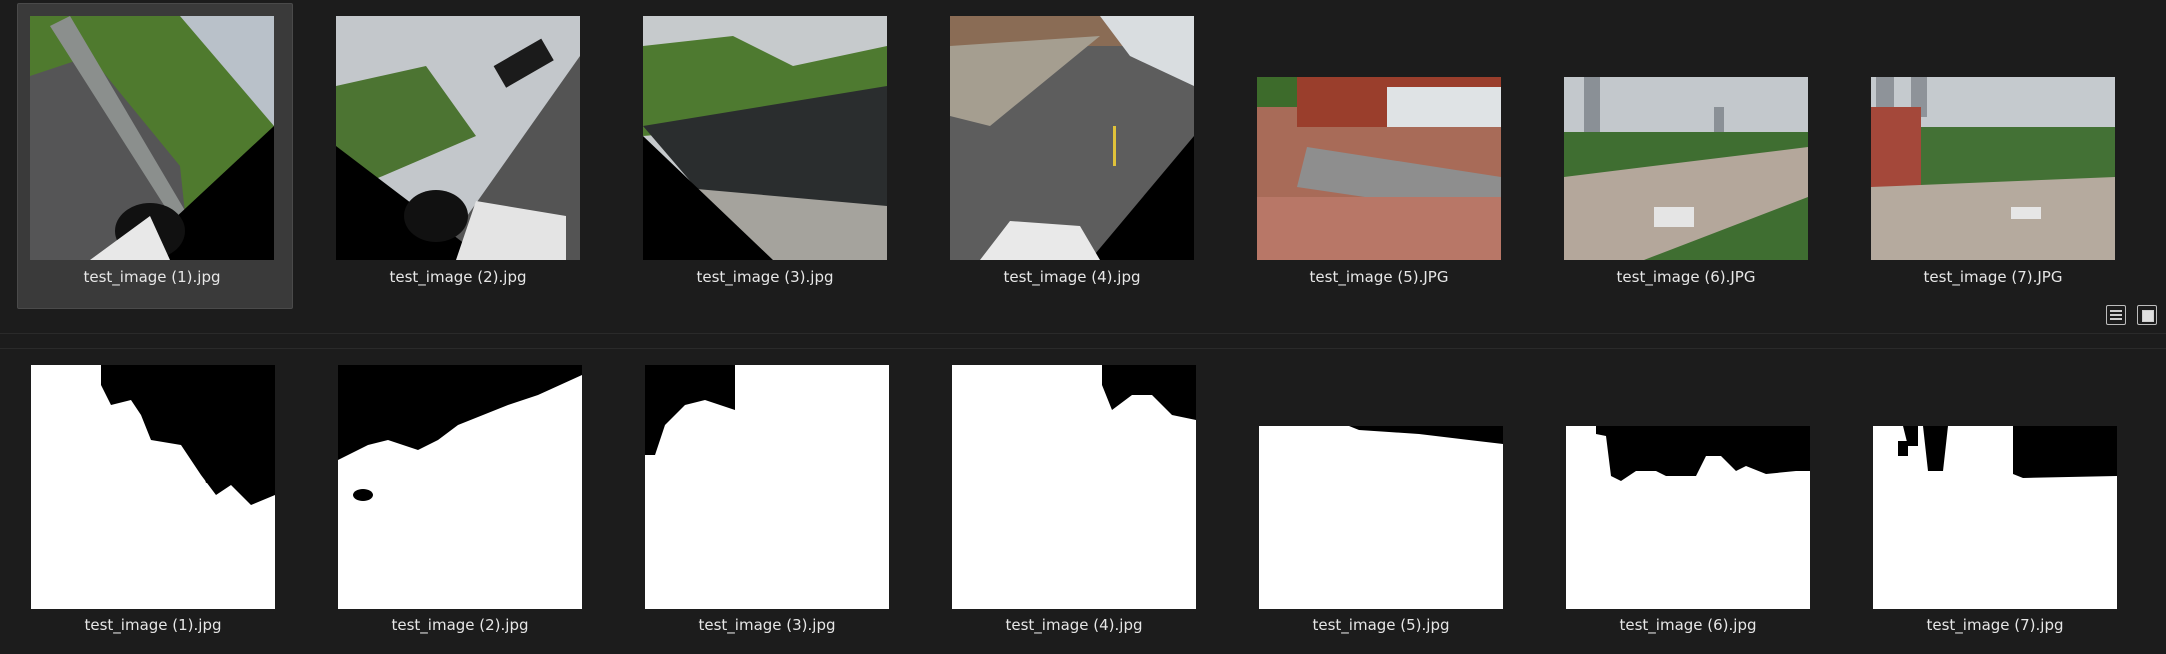 This screenshot has width=2166, height=654. I want to click on thumbnail-filename: test_image (2).jpg, so click(458, 277).